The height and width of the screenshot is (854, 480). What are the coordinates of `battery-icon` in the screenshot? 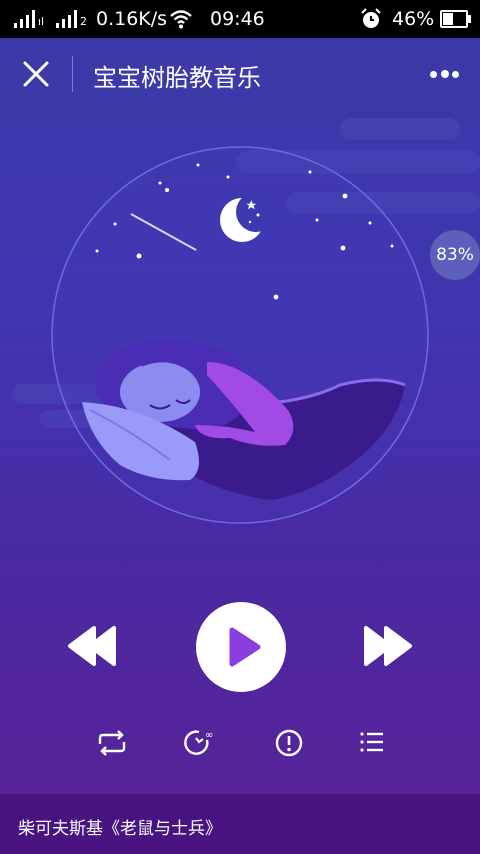 It's located at (455, 19).